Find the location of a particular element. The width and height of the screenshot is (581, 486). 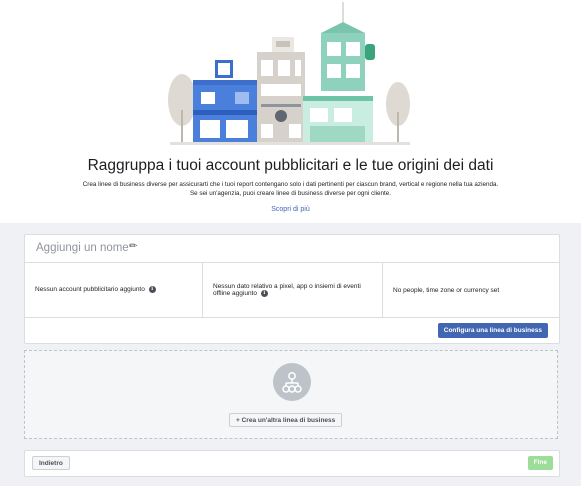

people-status: No people, time zone or currency set is located at coordinates (446, 290).